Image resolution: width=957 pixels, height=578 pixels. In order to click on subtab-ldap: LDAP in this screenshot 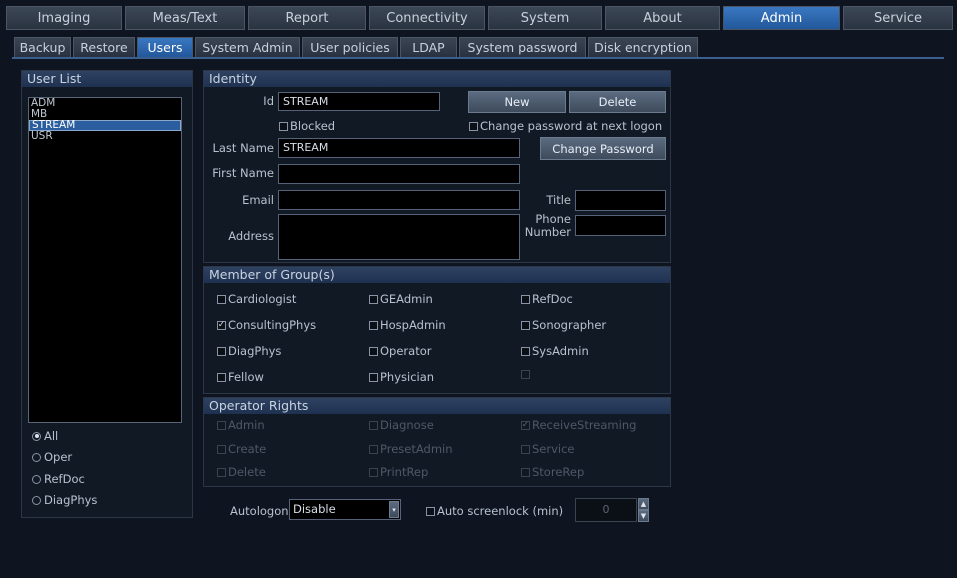, I will do `click(428, 47)`.